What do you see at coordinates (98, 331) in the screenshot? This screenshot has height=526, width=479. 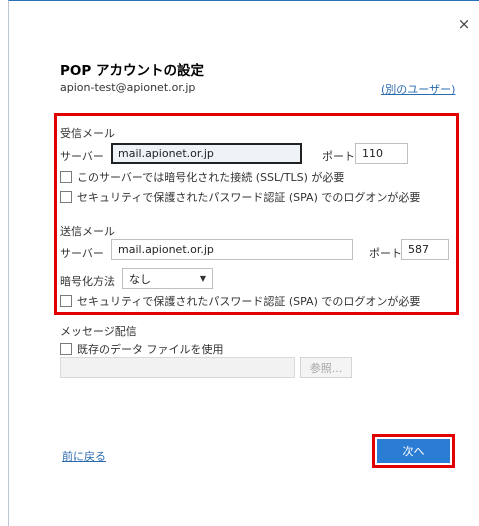 I see `message-delivery-heading: メッセージ配信` at bounding box center [98, 331].